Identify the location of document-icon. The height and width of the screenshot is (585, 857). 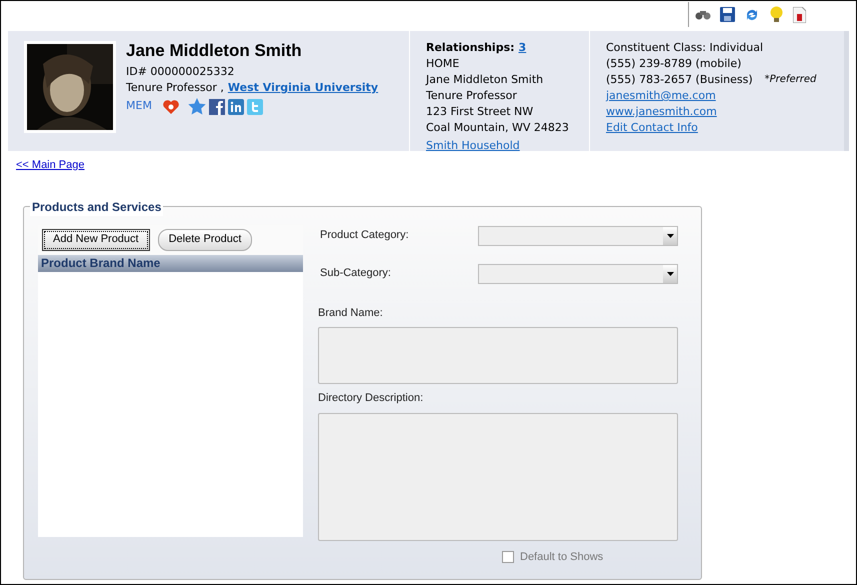
(799, 14).